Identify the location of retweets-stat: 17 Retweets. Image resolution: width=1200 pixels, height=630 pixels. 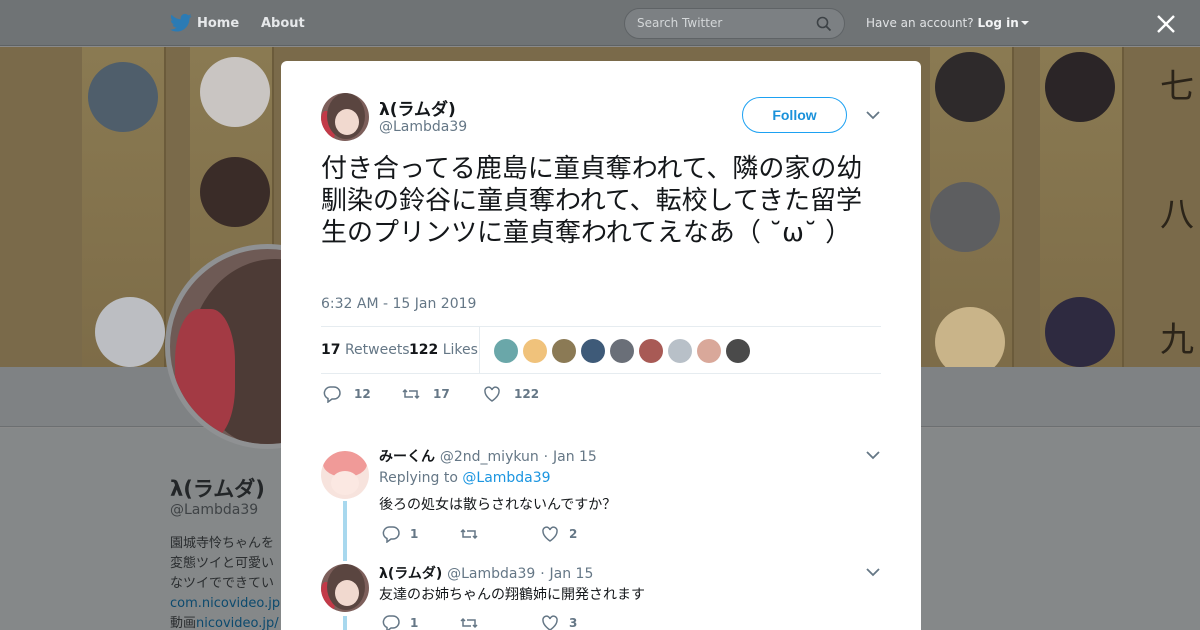
(365, 350).